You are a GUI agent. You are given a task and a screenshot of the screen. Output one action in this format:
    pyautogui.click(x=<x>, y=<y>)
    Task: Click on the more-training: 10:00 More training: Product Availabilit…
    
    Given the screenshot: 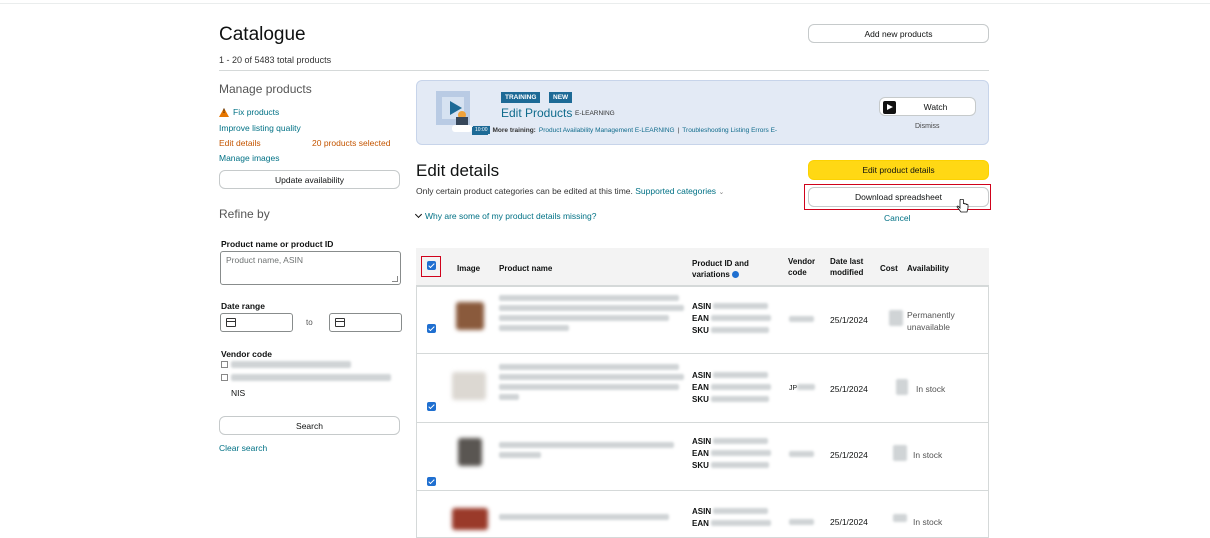 What is the action you would take?
    pyautogui.click(x=625, y=130)
    